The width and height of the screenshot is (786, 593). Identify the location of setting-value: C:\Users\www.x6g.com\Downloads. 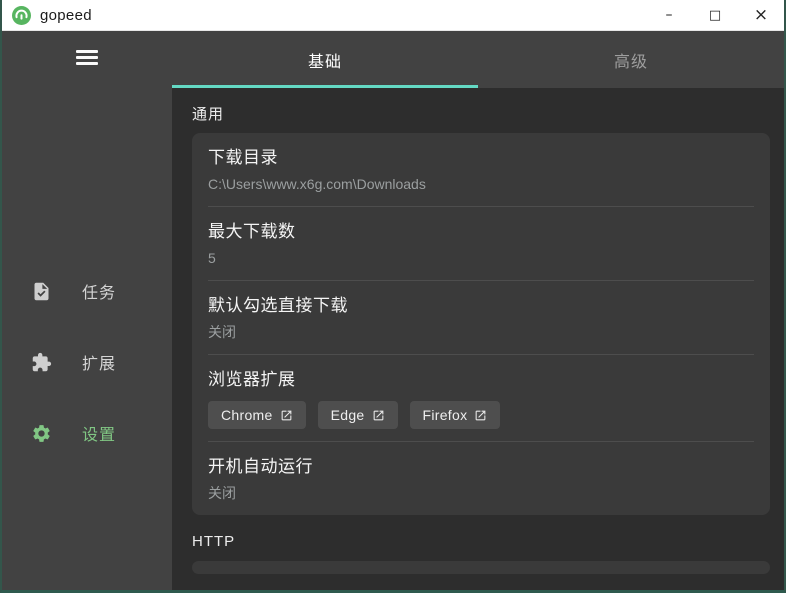
(317, 184).